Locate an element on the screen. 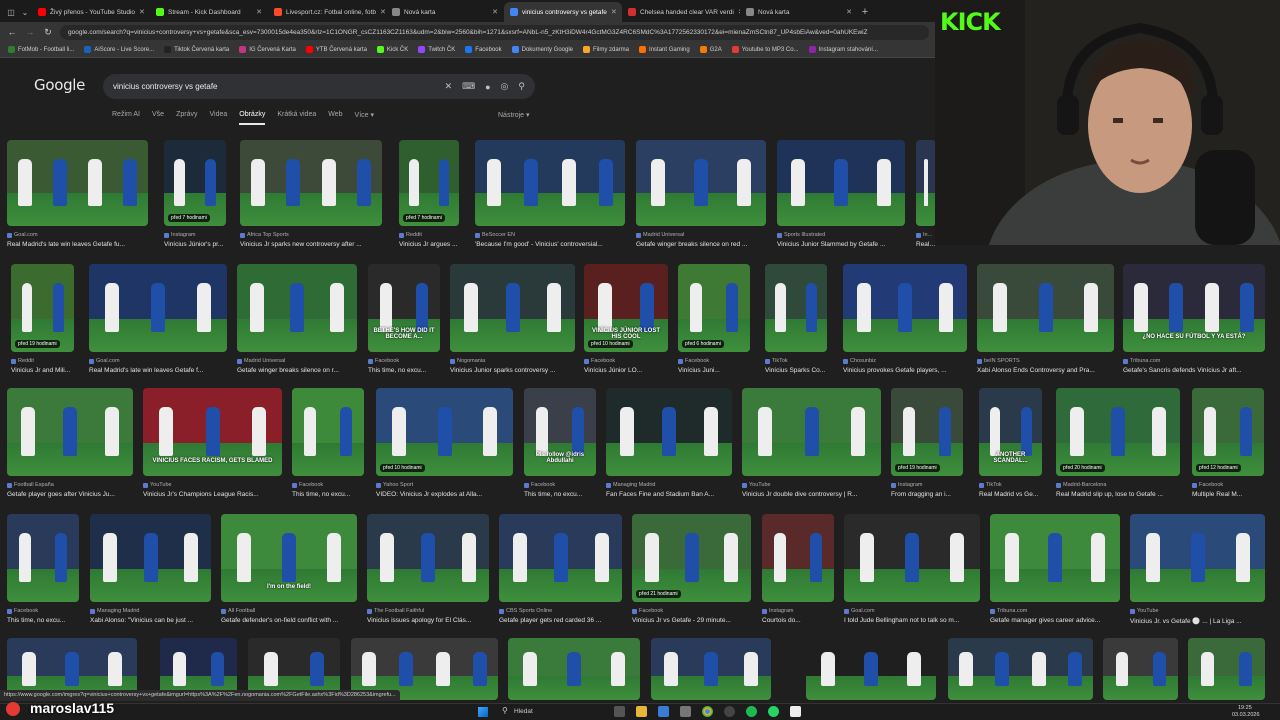  taskbar-date: 03.03.2026 is located at coordinates (1246, 715).